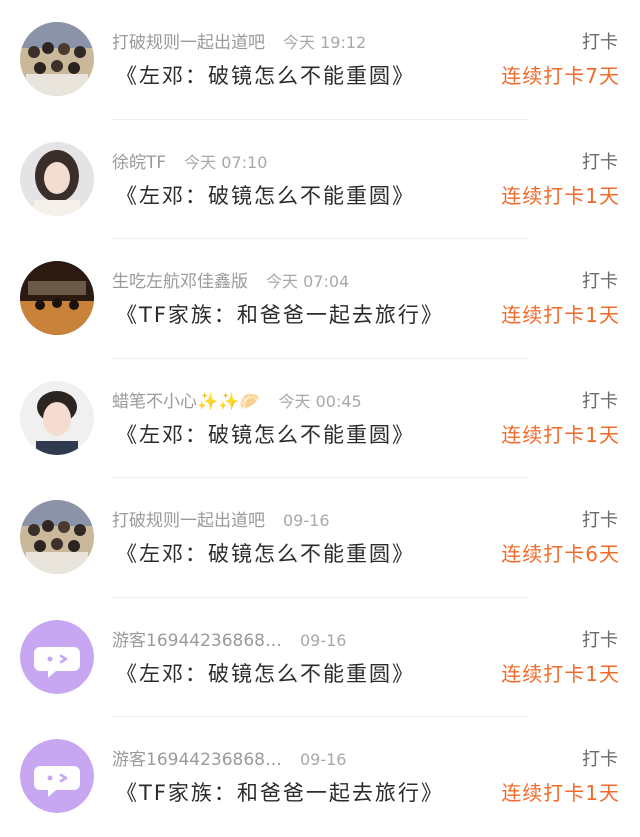  I want to click on streak-label: 连续打卡7天, so click(560, 76).